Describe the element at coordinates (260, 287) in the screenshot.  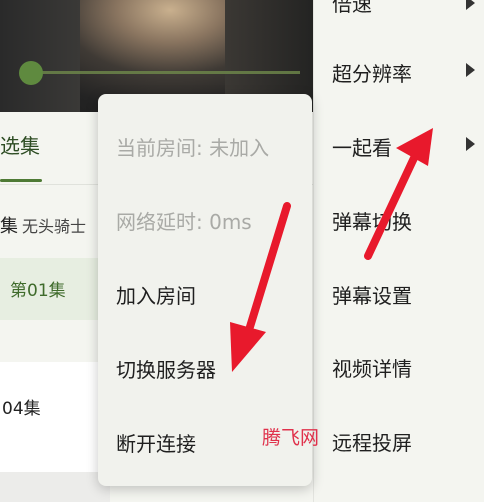
I see `arrow-to-switch-server` at that location.